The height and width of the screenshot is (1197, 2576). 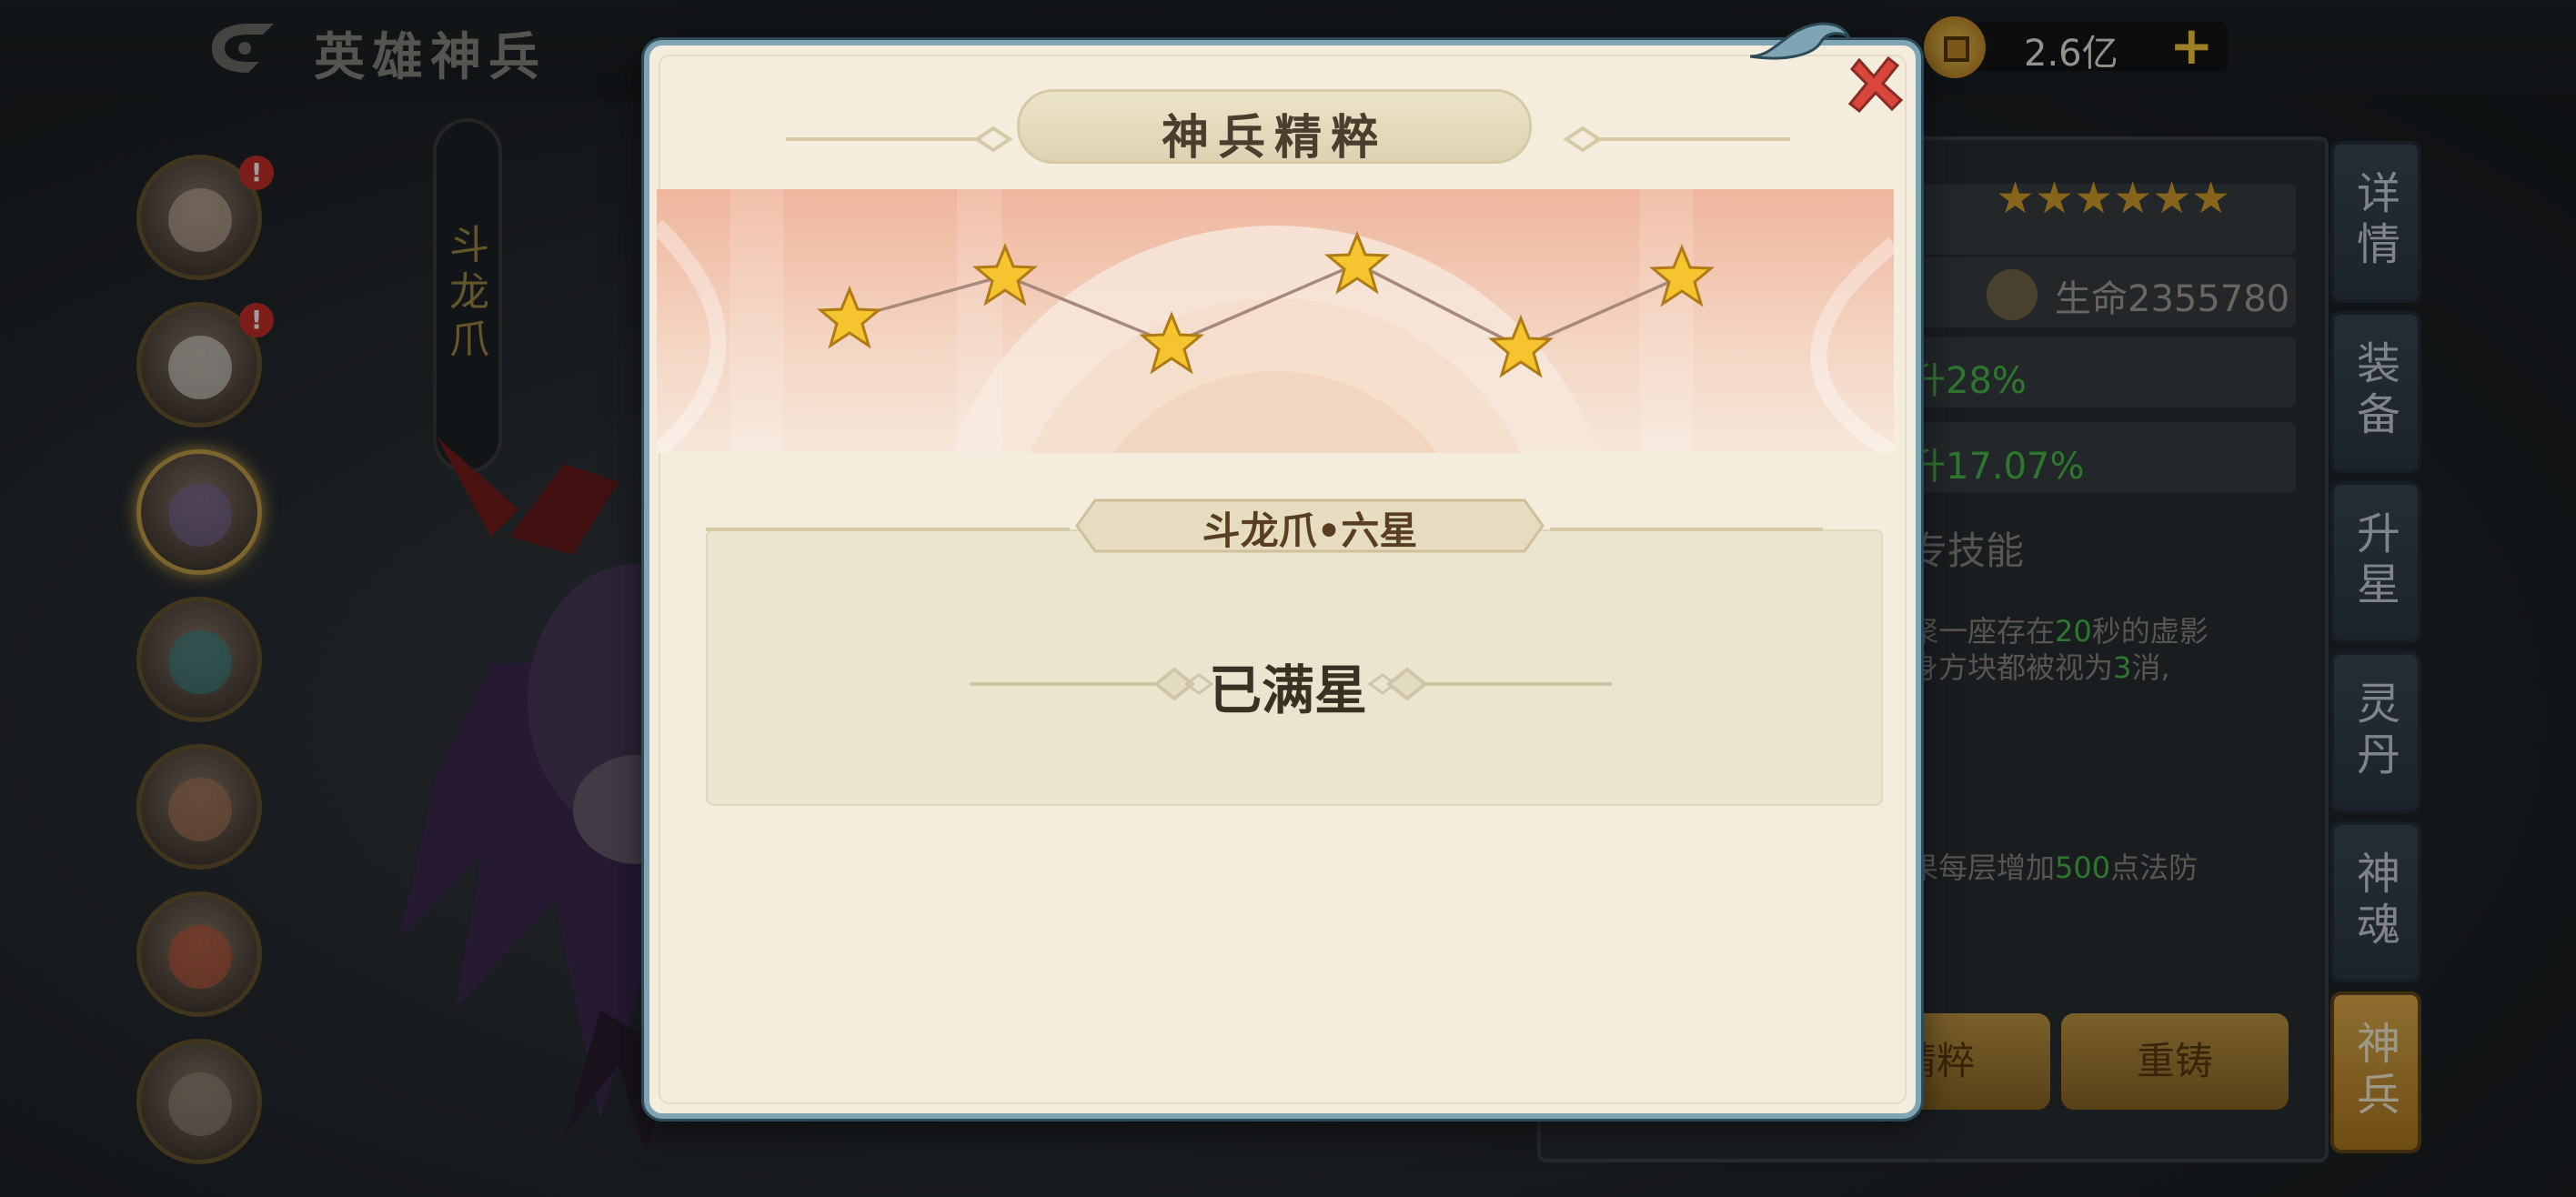 I want to click on stage-label-plate: 斗龙爪•六星, so click(x=1309, y=526).